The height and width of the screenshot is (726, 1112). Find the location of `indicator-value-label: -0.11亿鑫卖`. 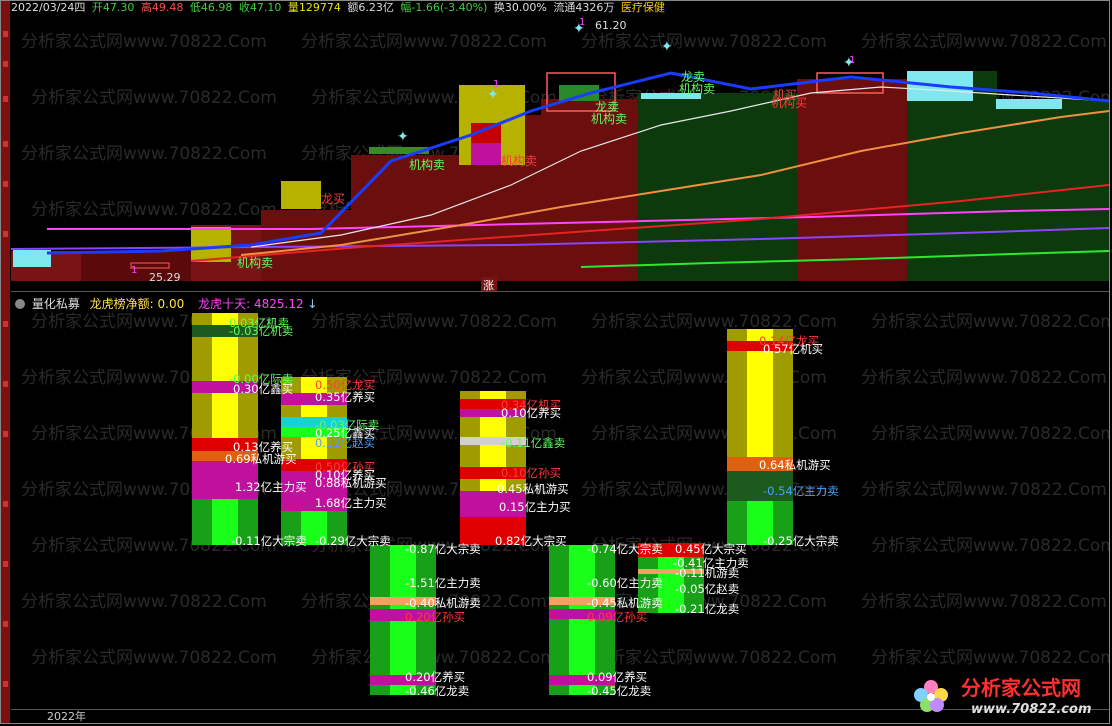

indicator-value-label: -0.11亿鑫卖 is located at coordinates (533, 443).